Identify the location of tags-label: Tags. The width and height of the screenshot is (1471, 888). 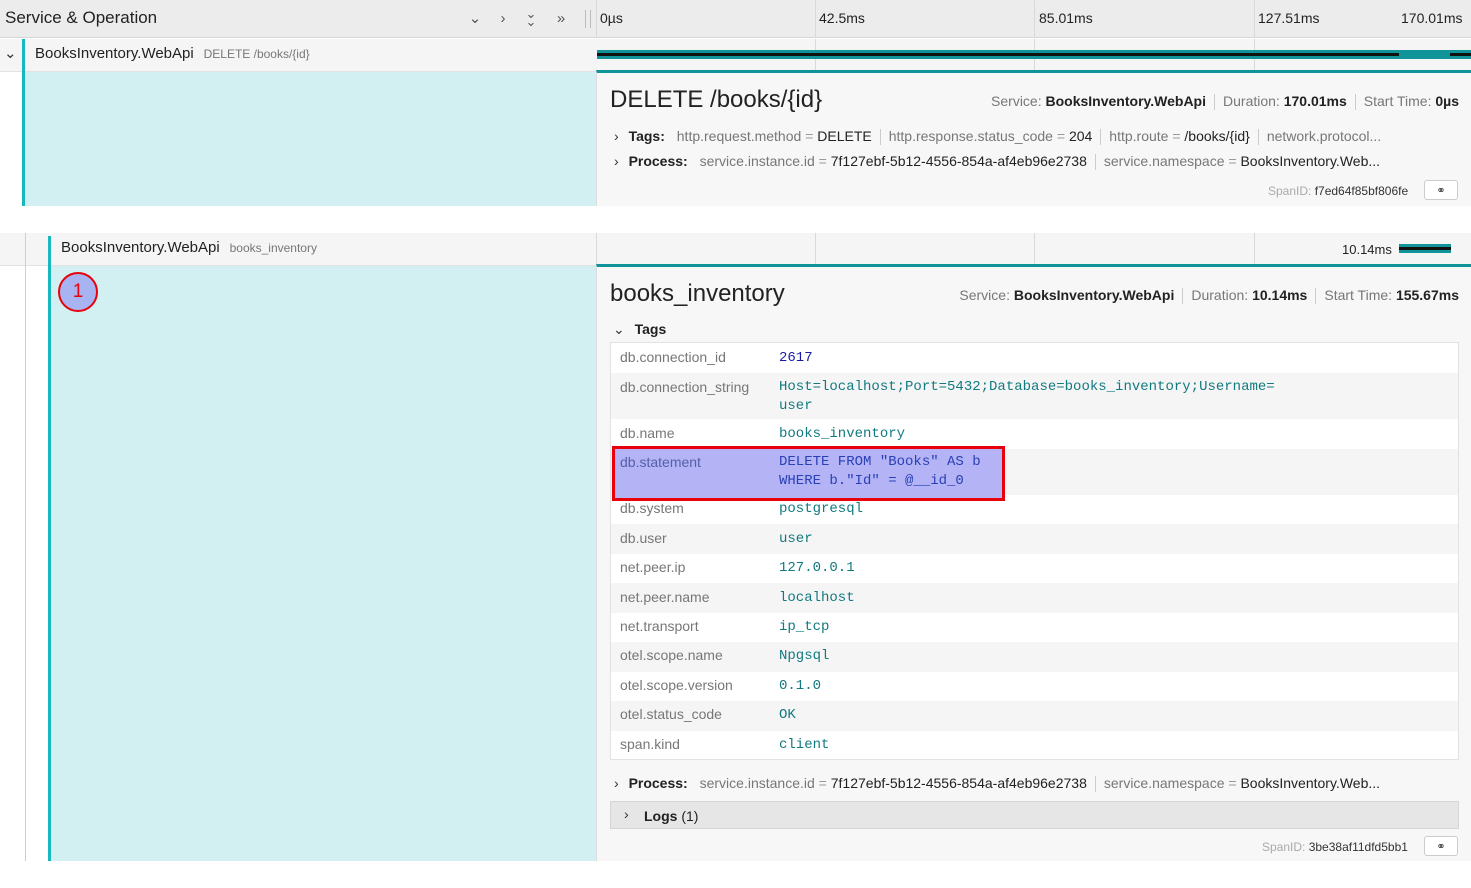
(650, 329).